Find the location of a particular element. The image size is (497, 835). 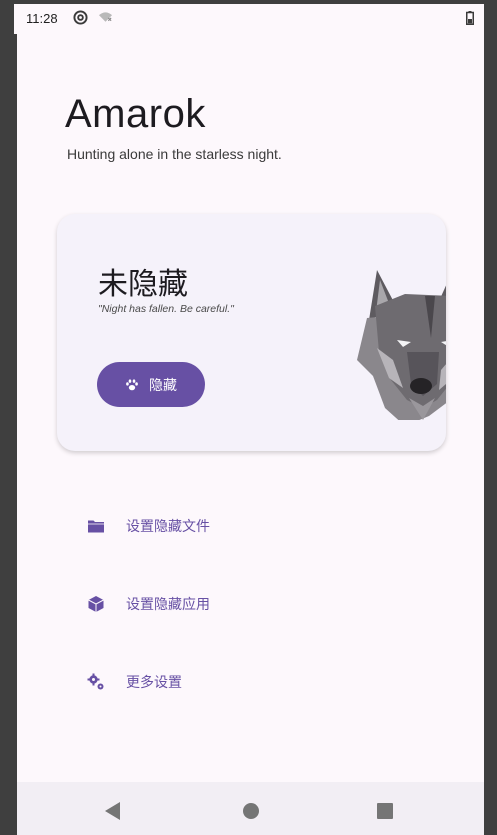

wifi-off-icon is located at coordinates (105, 17).